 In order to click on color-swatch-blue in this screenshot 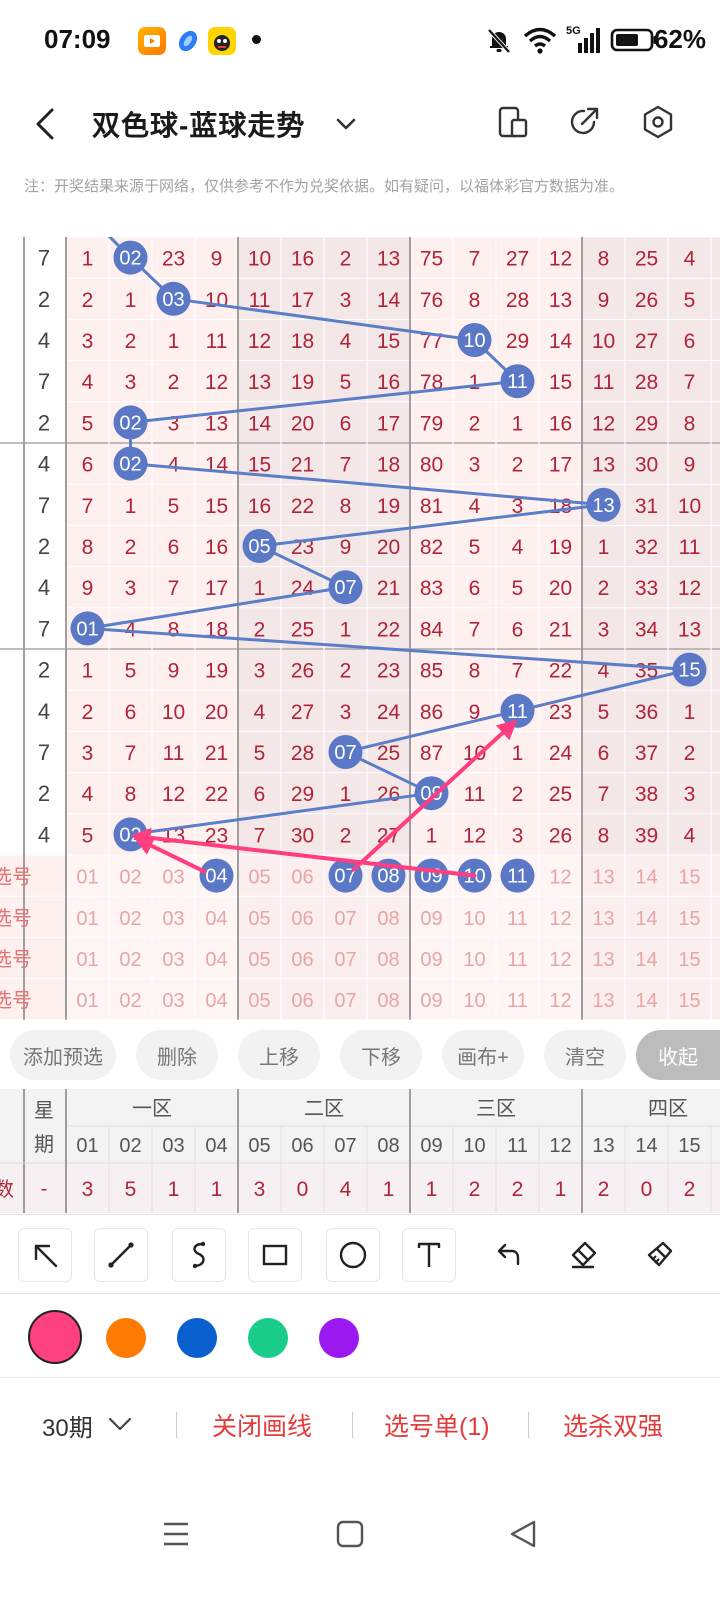, I will do `click(197, 1338)`.